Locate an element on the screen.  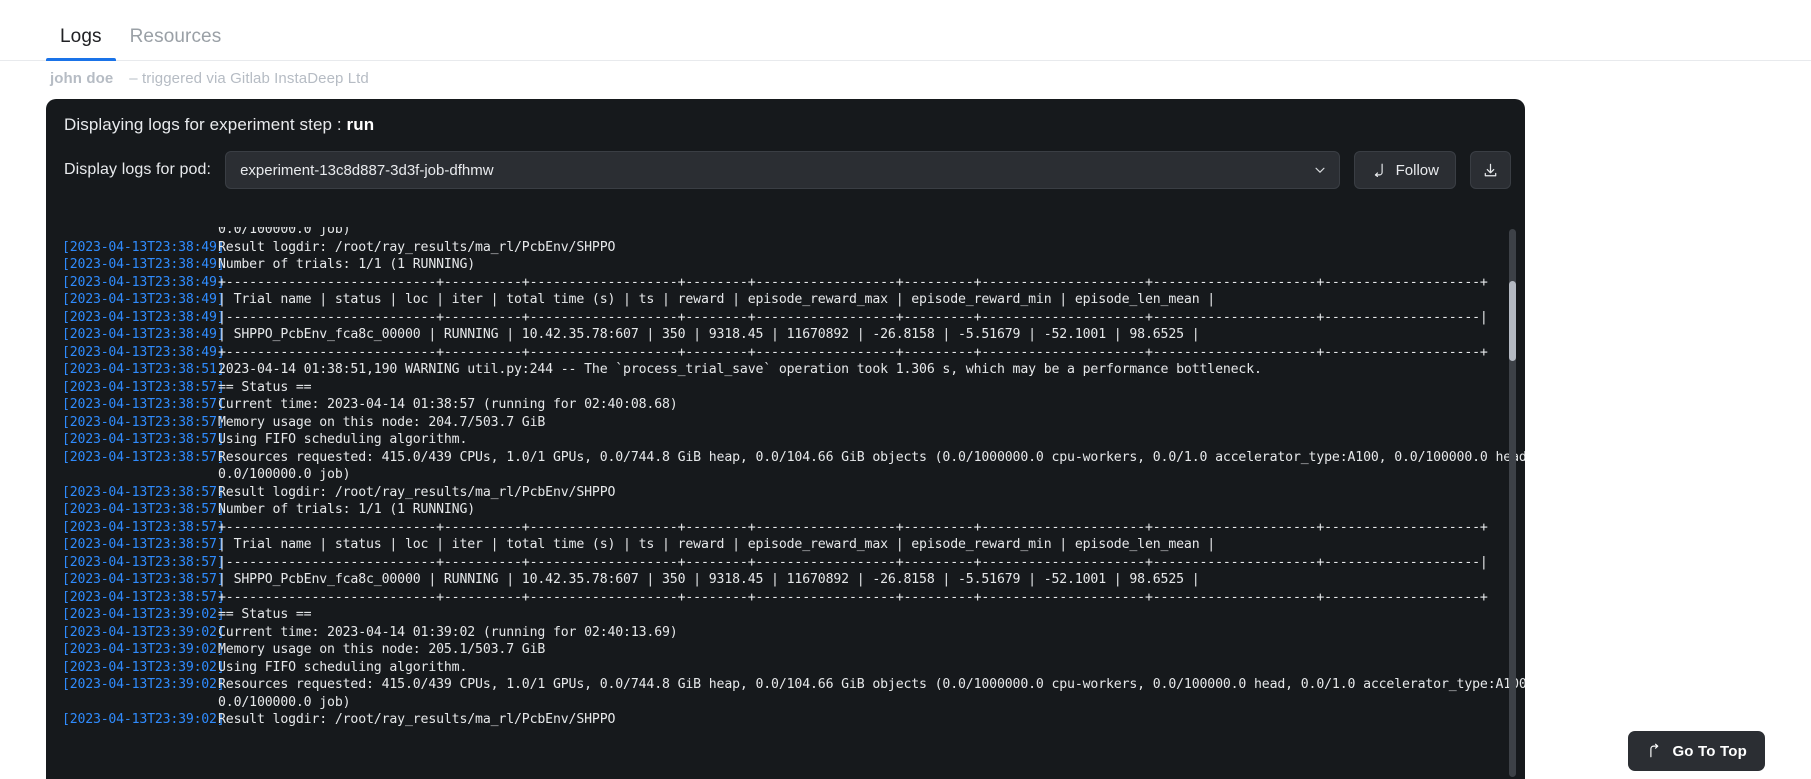
log-timestamp: [2023-04-13T23:38:51] is located at coordinates (143, 369).